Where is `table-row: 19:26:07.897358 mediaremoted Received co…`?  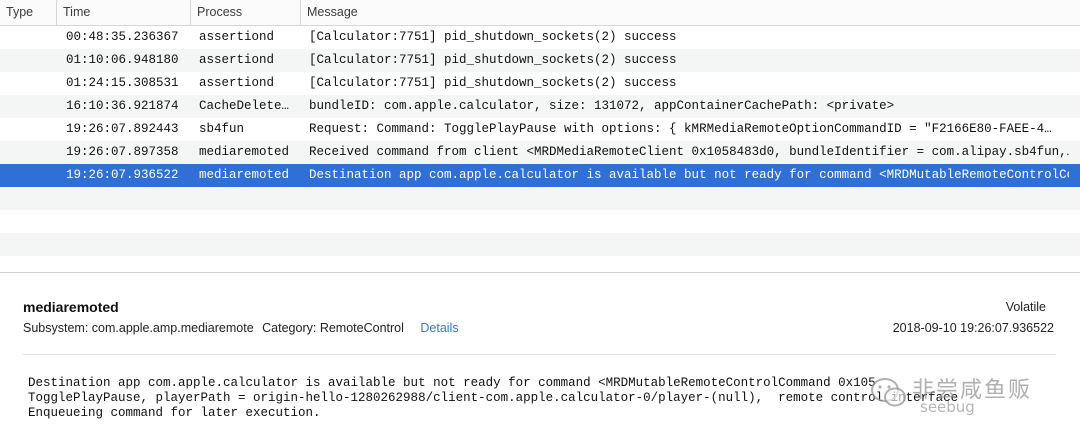
table-row: 19:26:07.897358 mediaremoted Received co… is located at coordinates (540, 152).